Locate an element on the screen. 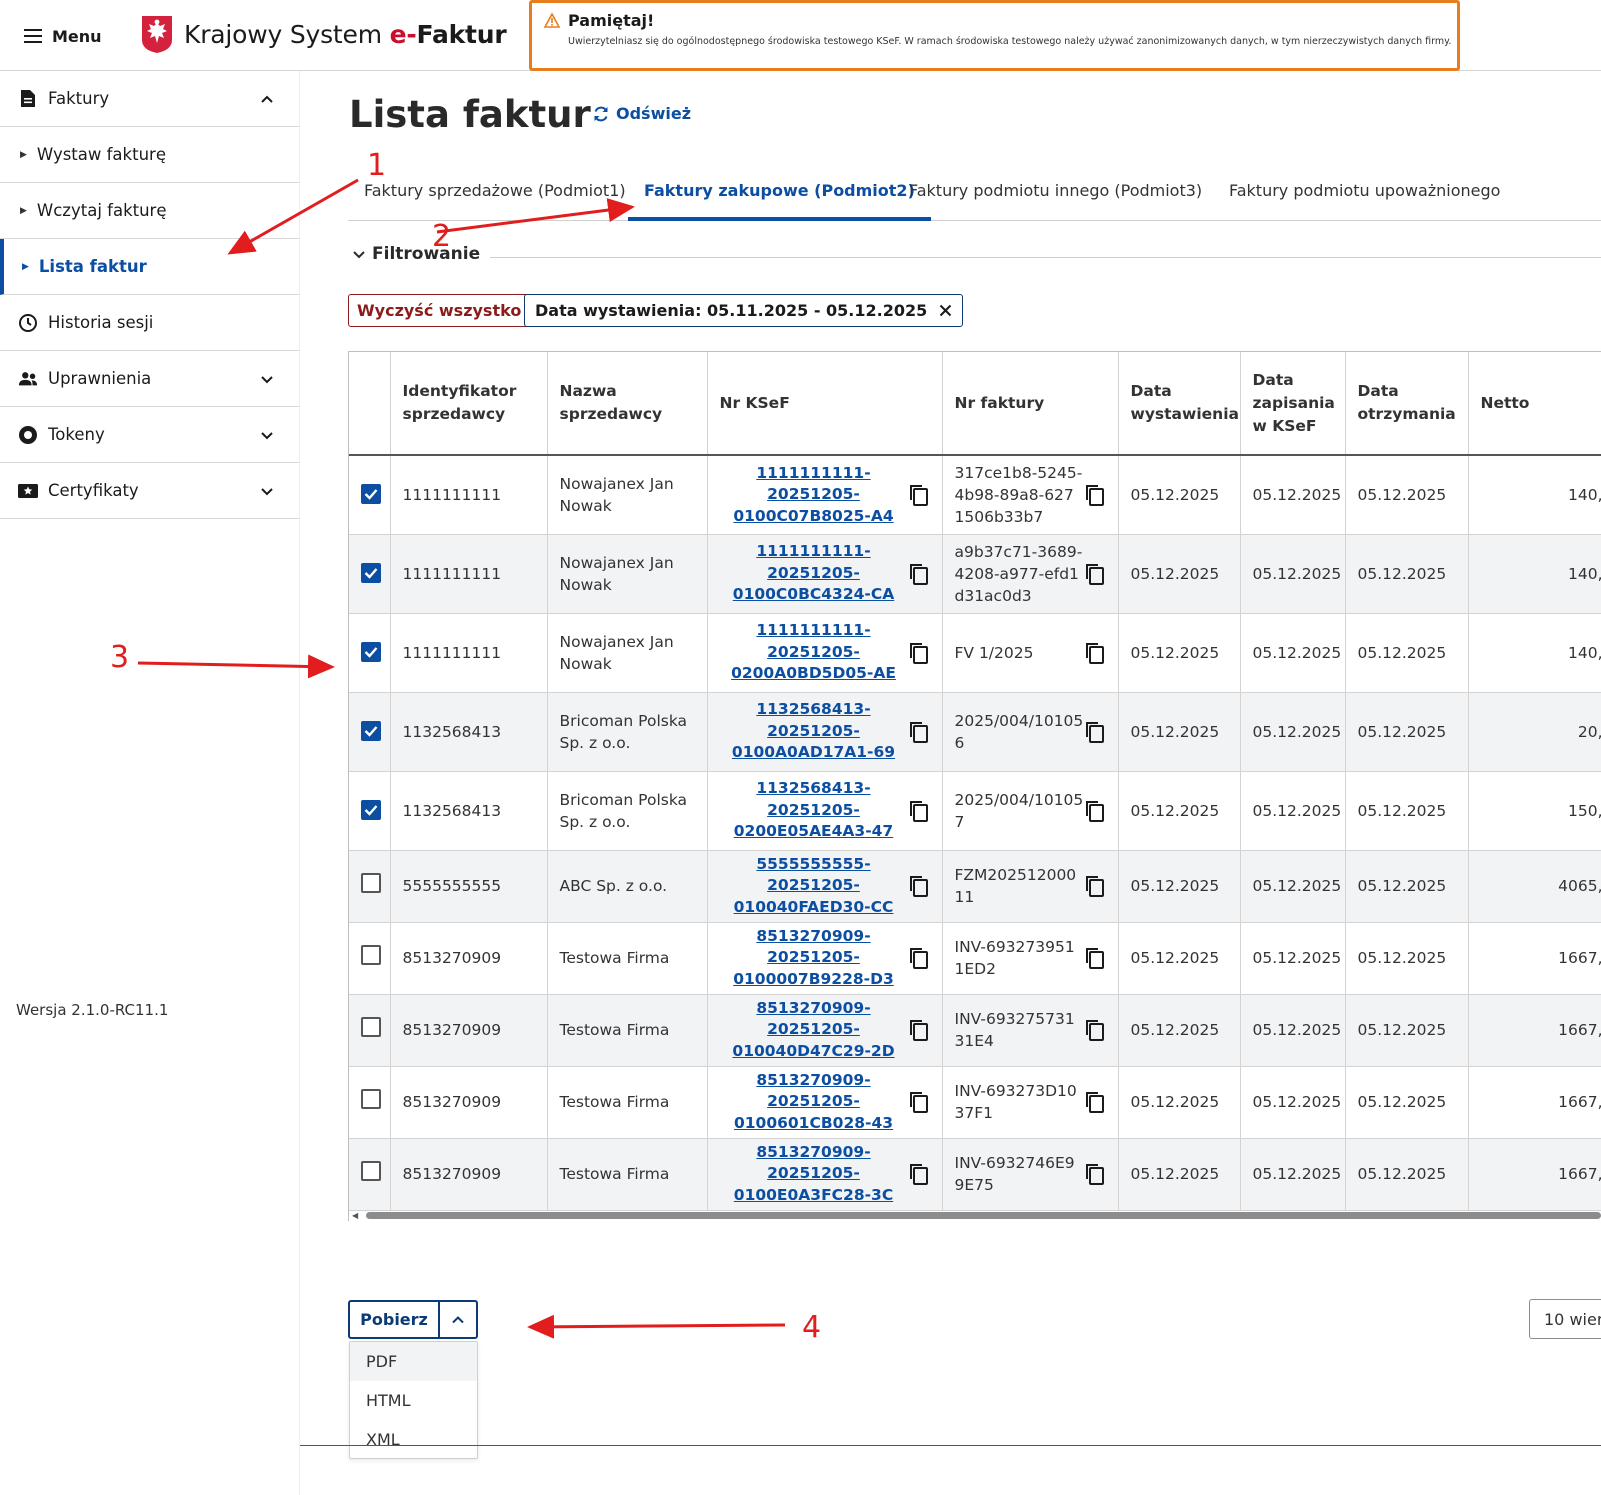  rows-per-page-select: 10 wier is located at coordinates (1565, 1319).